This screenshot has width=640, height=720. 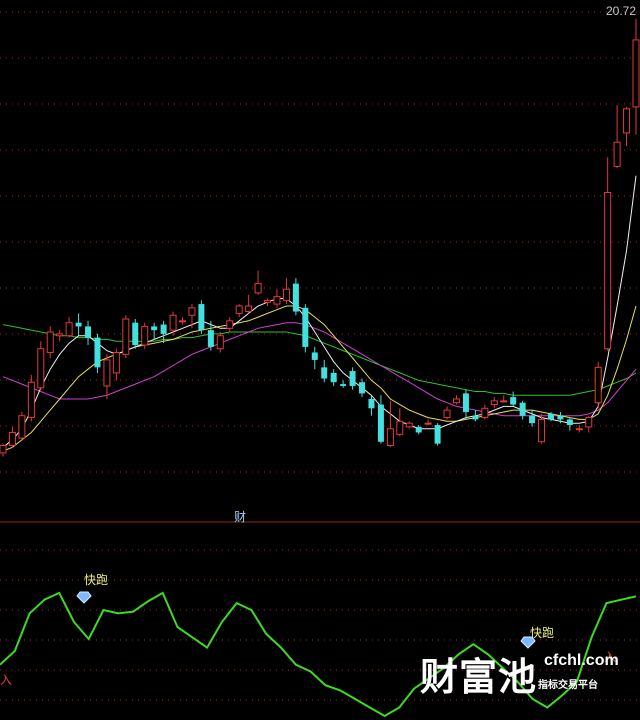 I want to click on price-high-label: 20.72, so click(x=620, y=11).